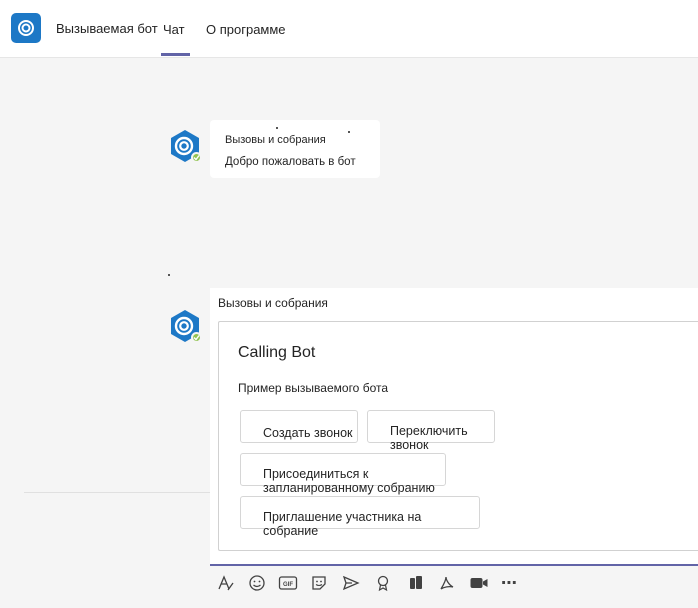 The image size is (698, 608). Describe the element at coordinates (117, 492) in the screenshot. I see `divider` at that location.